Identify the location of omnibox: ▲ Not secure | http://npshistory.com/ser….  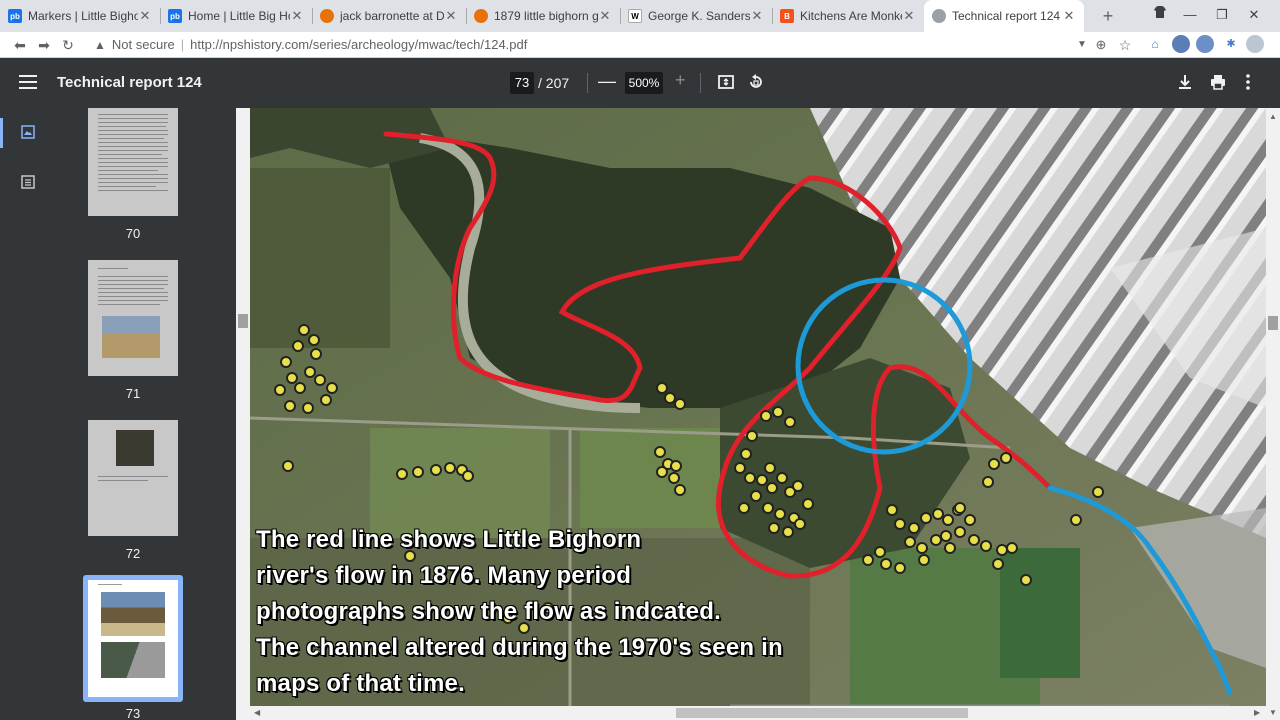
(614, 45).